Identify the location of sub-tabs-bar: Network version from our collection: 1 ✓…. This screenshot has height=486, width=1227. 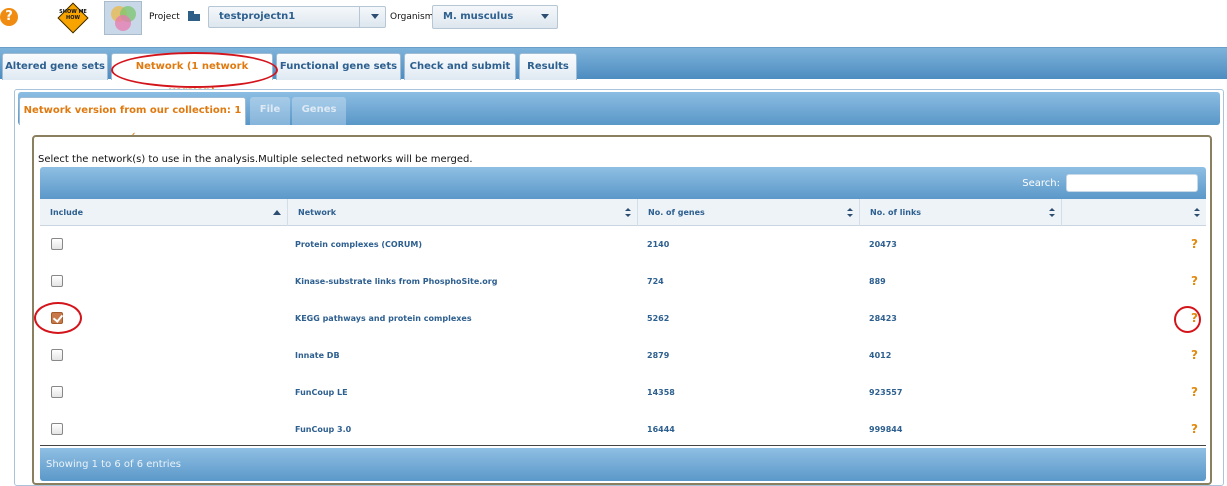
(619, 117).